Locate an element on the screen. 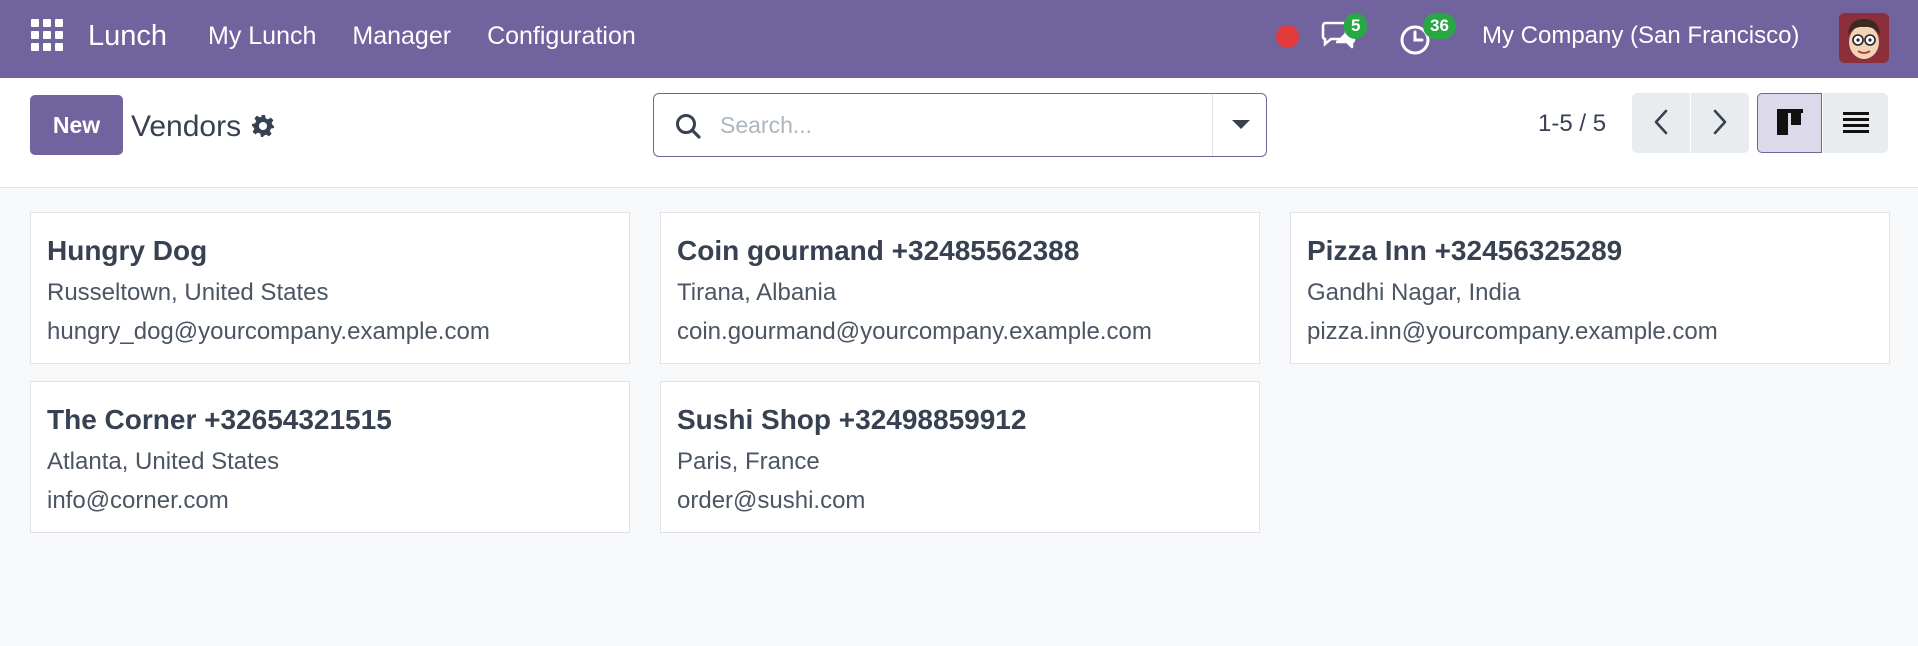  kanban-view-icon is located at coordinates (1789, 121).